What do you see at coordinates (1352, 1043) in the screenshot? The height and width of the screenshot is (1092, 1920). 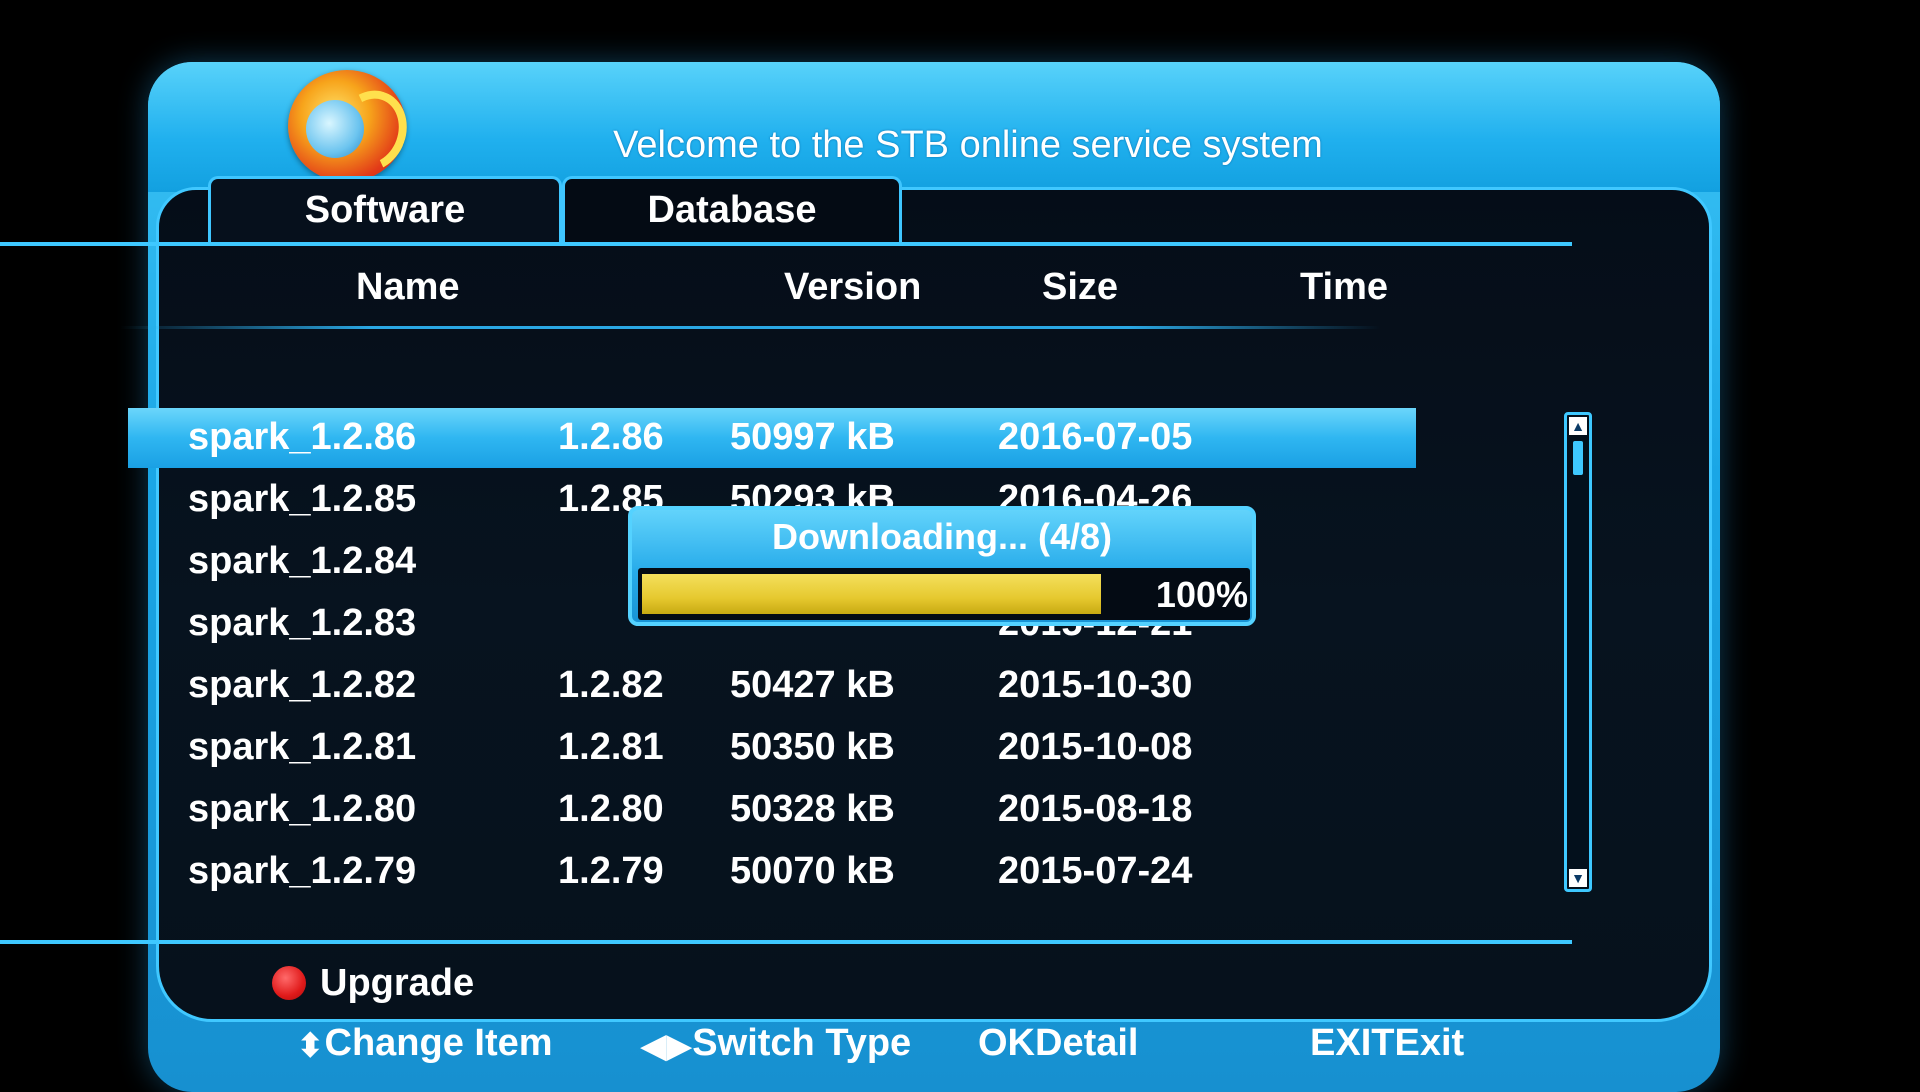 I see `exit-key-label: EXIT` at bounding box center [1352, 1043].